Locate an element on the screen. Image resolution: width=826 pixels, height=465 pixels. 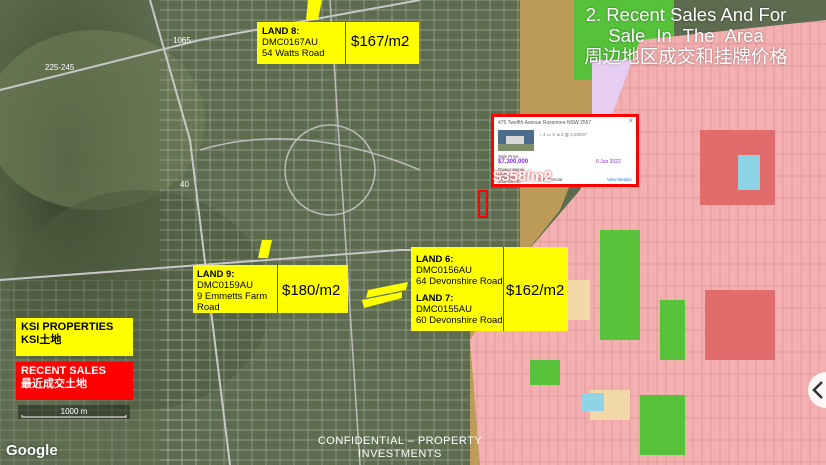
view-details-link: View Details is located at coordinates (619, 179).